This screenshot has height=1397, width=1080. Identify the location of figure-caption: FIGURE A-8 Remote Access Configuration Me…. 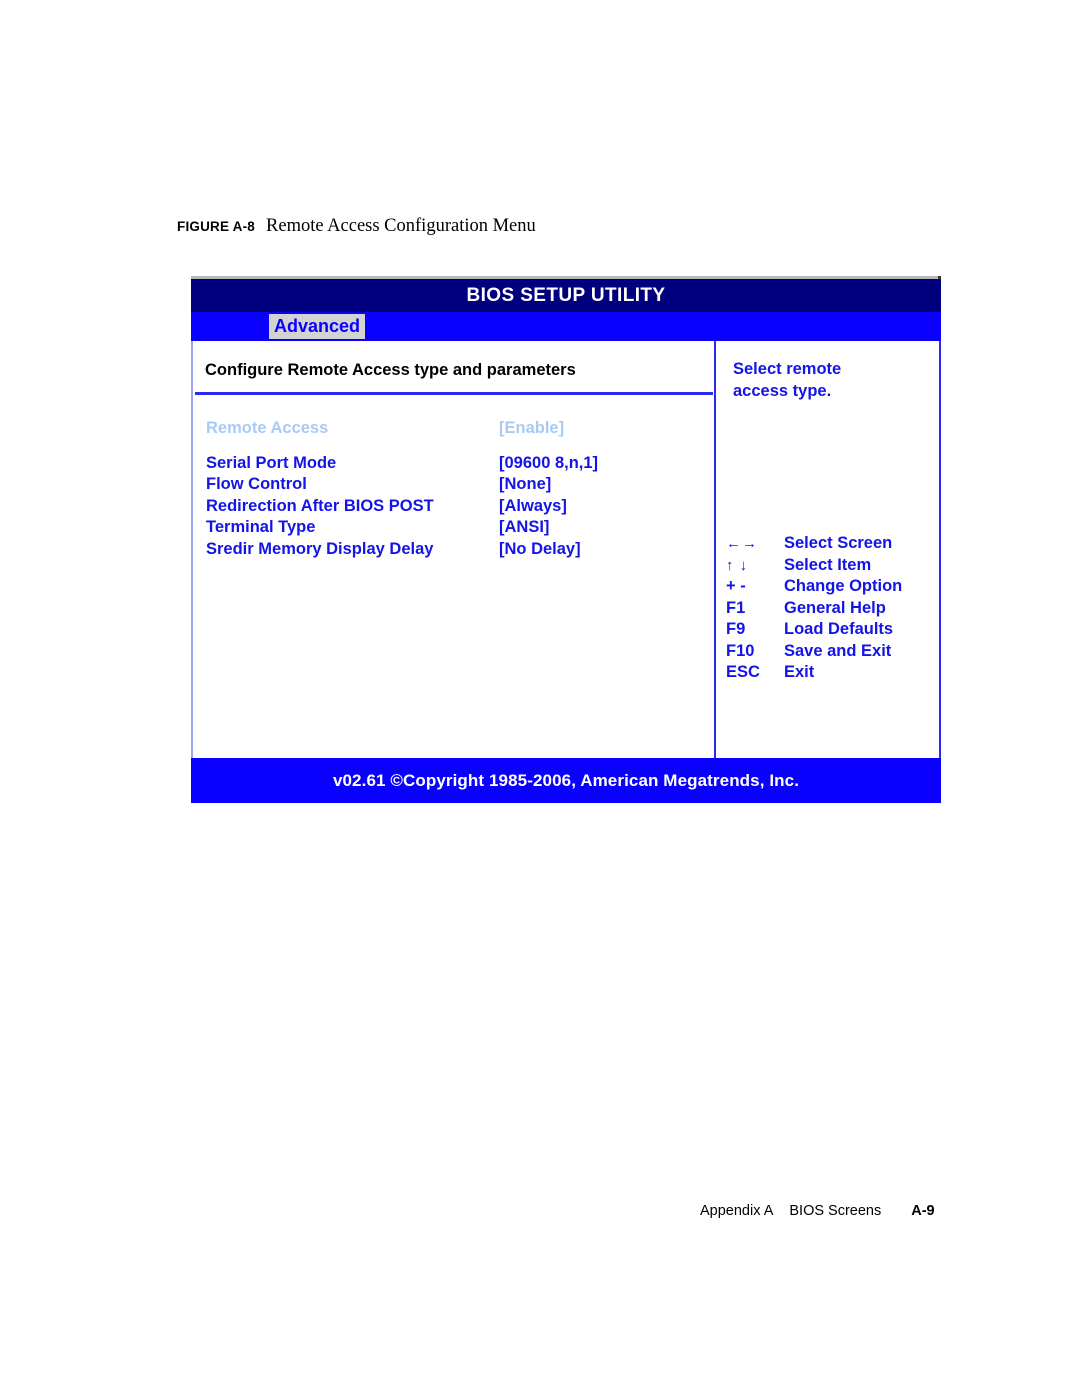
(557, 226).